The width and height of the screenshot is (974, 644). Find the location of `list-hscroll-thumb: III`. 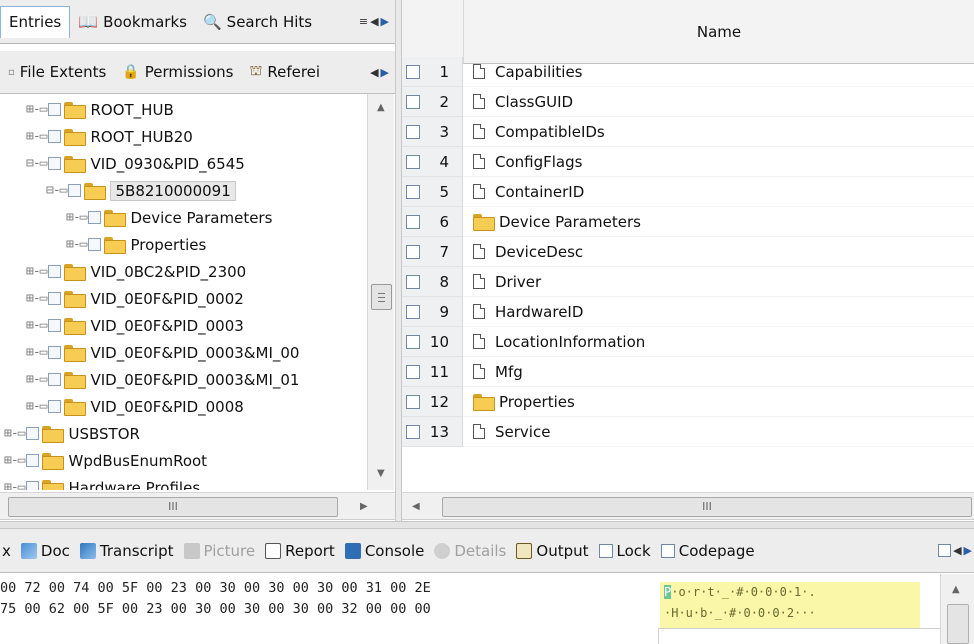

list-hscroll-thumb: III is located at coordinates (707, 507).